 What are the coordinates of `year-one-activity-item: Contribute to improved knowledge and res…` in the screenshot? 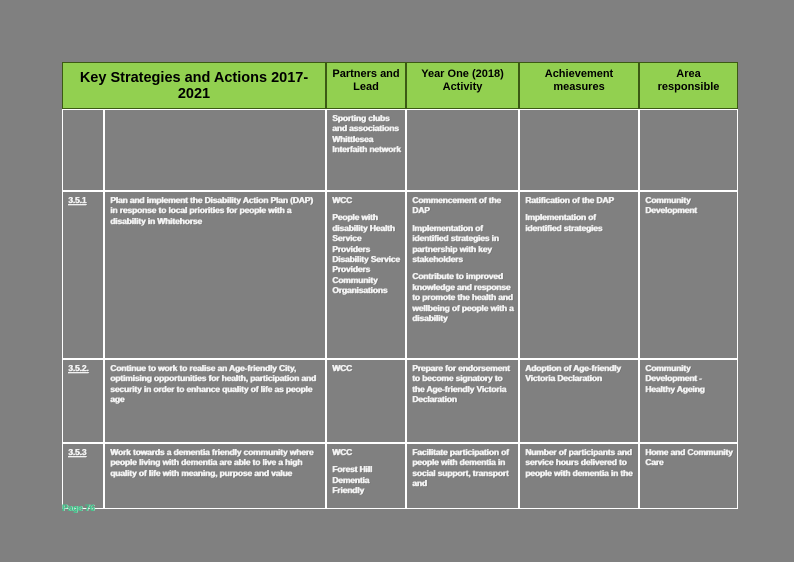 It's located at (463, 297).